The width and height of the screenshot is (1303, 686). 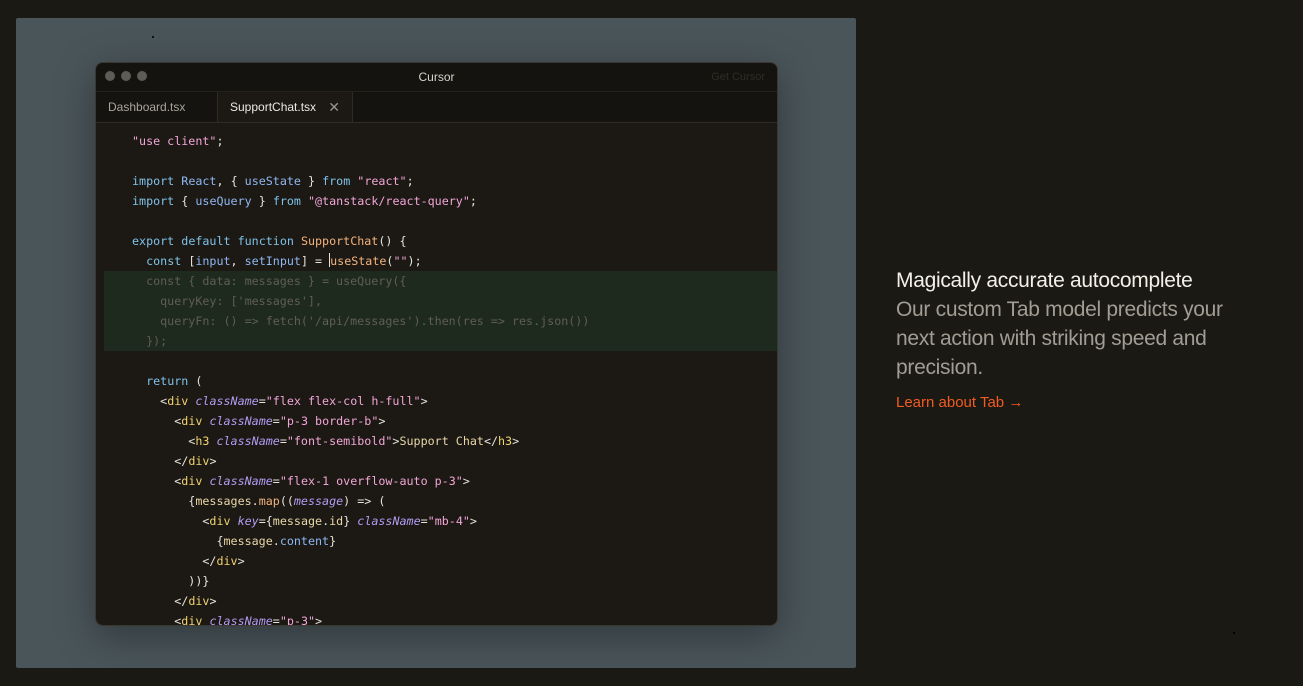 I want to click on tab-supportchat: SupportChat.tsx ✕, so click(x=285, y=107).